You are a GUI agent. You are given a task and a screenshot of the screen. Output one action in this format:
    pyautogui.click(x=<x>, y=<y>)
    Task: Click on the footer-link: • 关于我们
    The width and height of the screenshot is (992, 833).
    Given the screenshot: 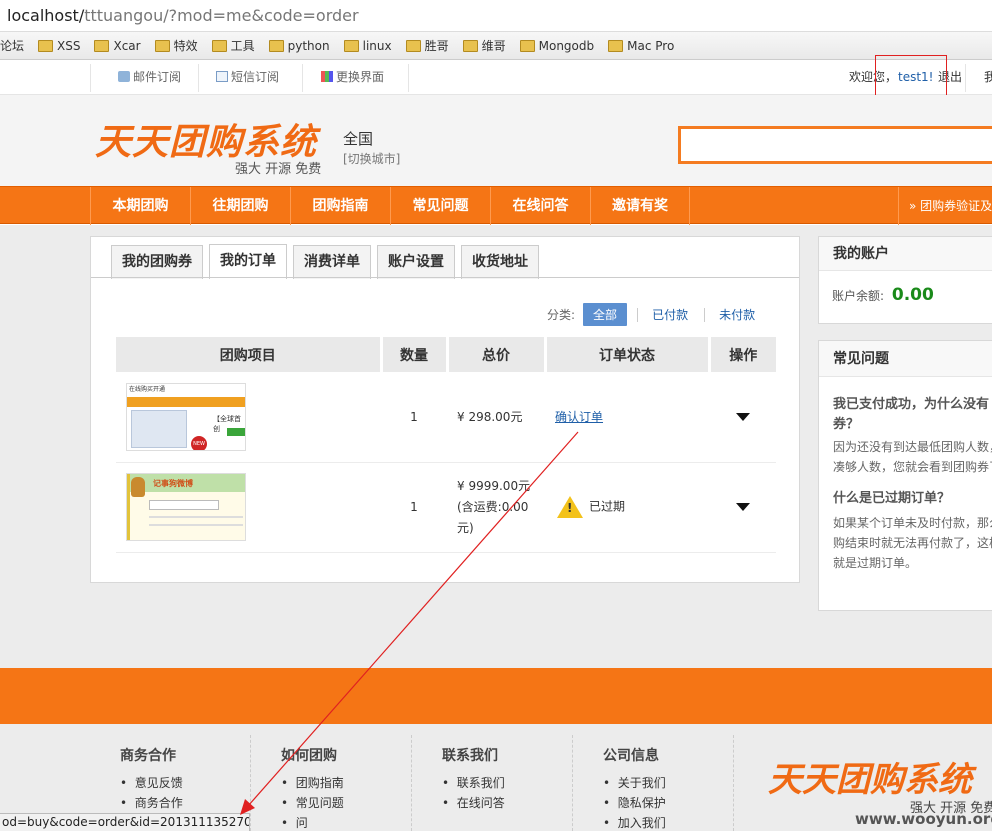 What is the action you would take?
    pyautogui.click(x=634, y=783)
    